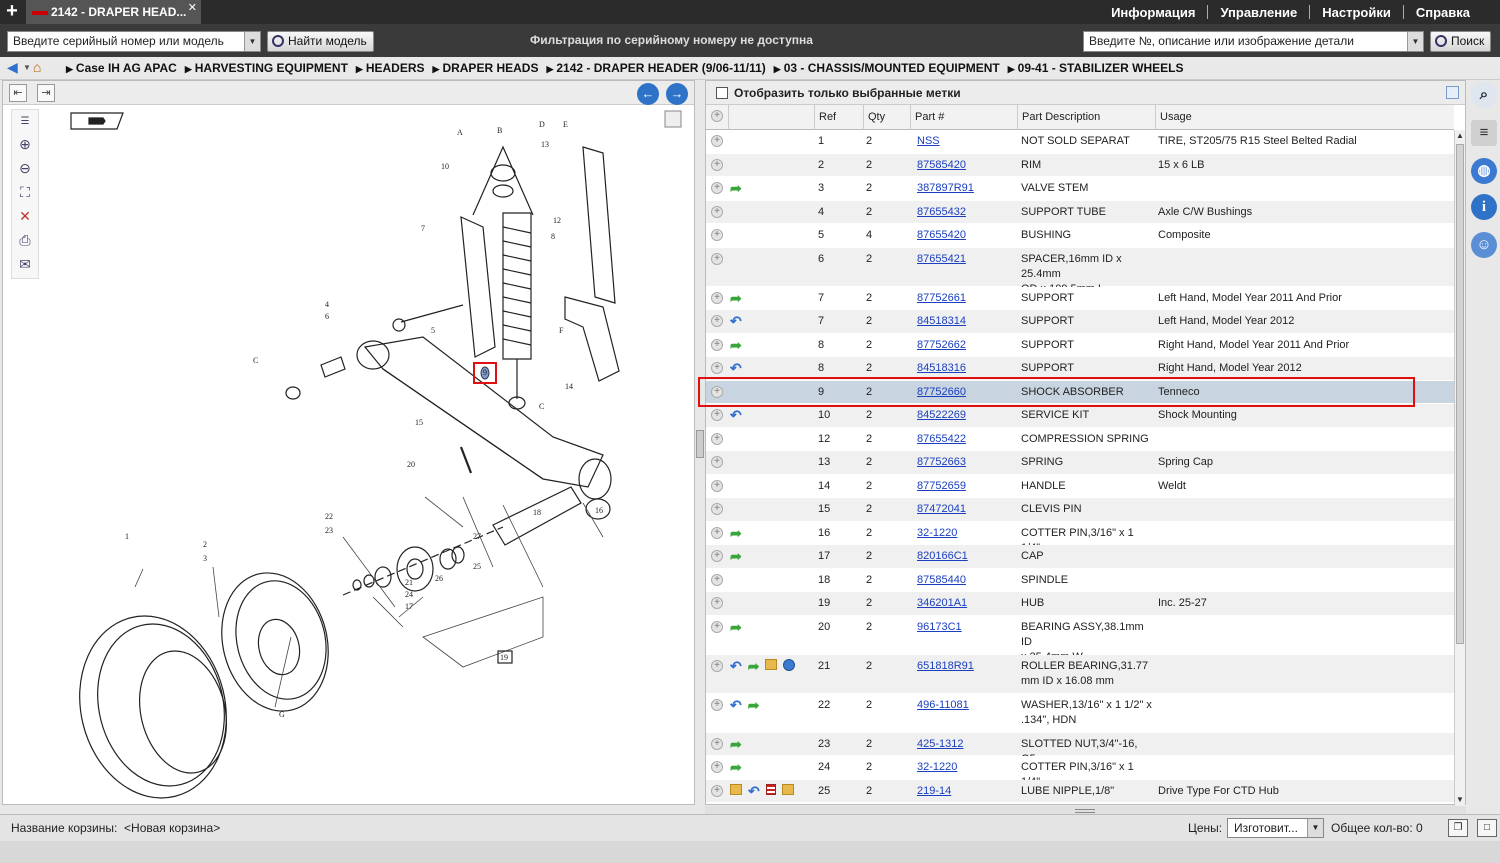 The image size is (1500, 863). What do you see at coordinates (390, 68) in the screenshot?
I see `breadcrumb-item: HEADERS` at bounding box center [390, 68].